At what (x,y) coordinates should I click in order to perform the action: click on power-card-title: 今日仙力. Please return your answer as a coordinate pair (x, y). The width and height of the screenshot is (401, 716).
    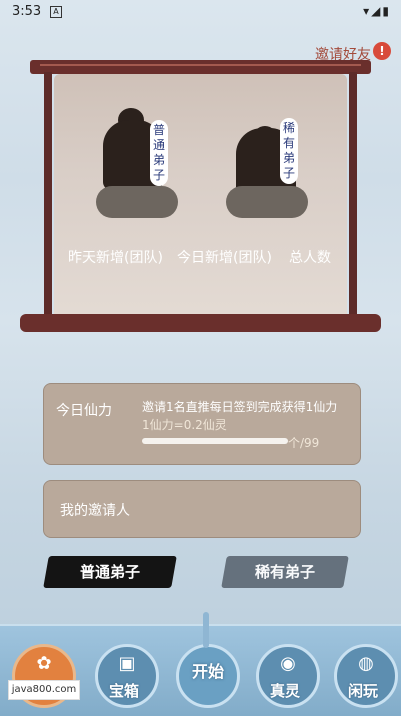
    Looking at the image, I should click on (84, 411).